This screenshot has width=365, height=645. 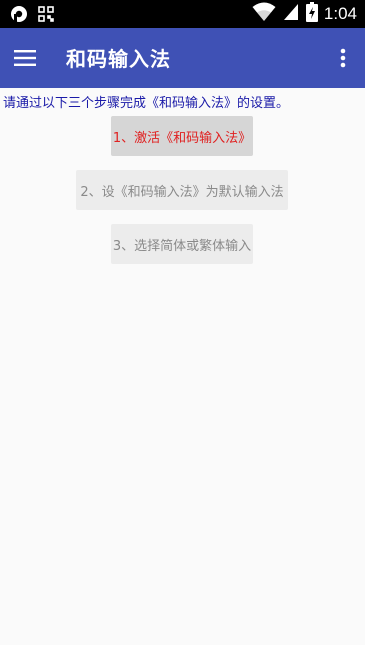 What do you see at coordinates (291, 14) in the screenshot?
I see `signal-icon` at bounding box center [291, 14].